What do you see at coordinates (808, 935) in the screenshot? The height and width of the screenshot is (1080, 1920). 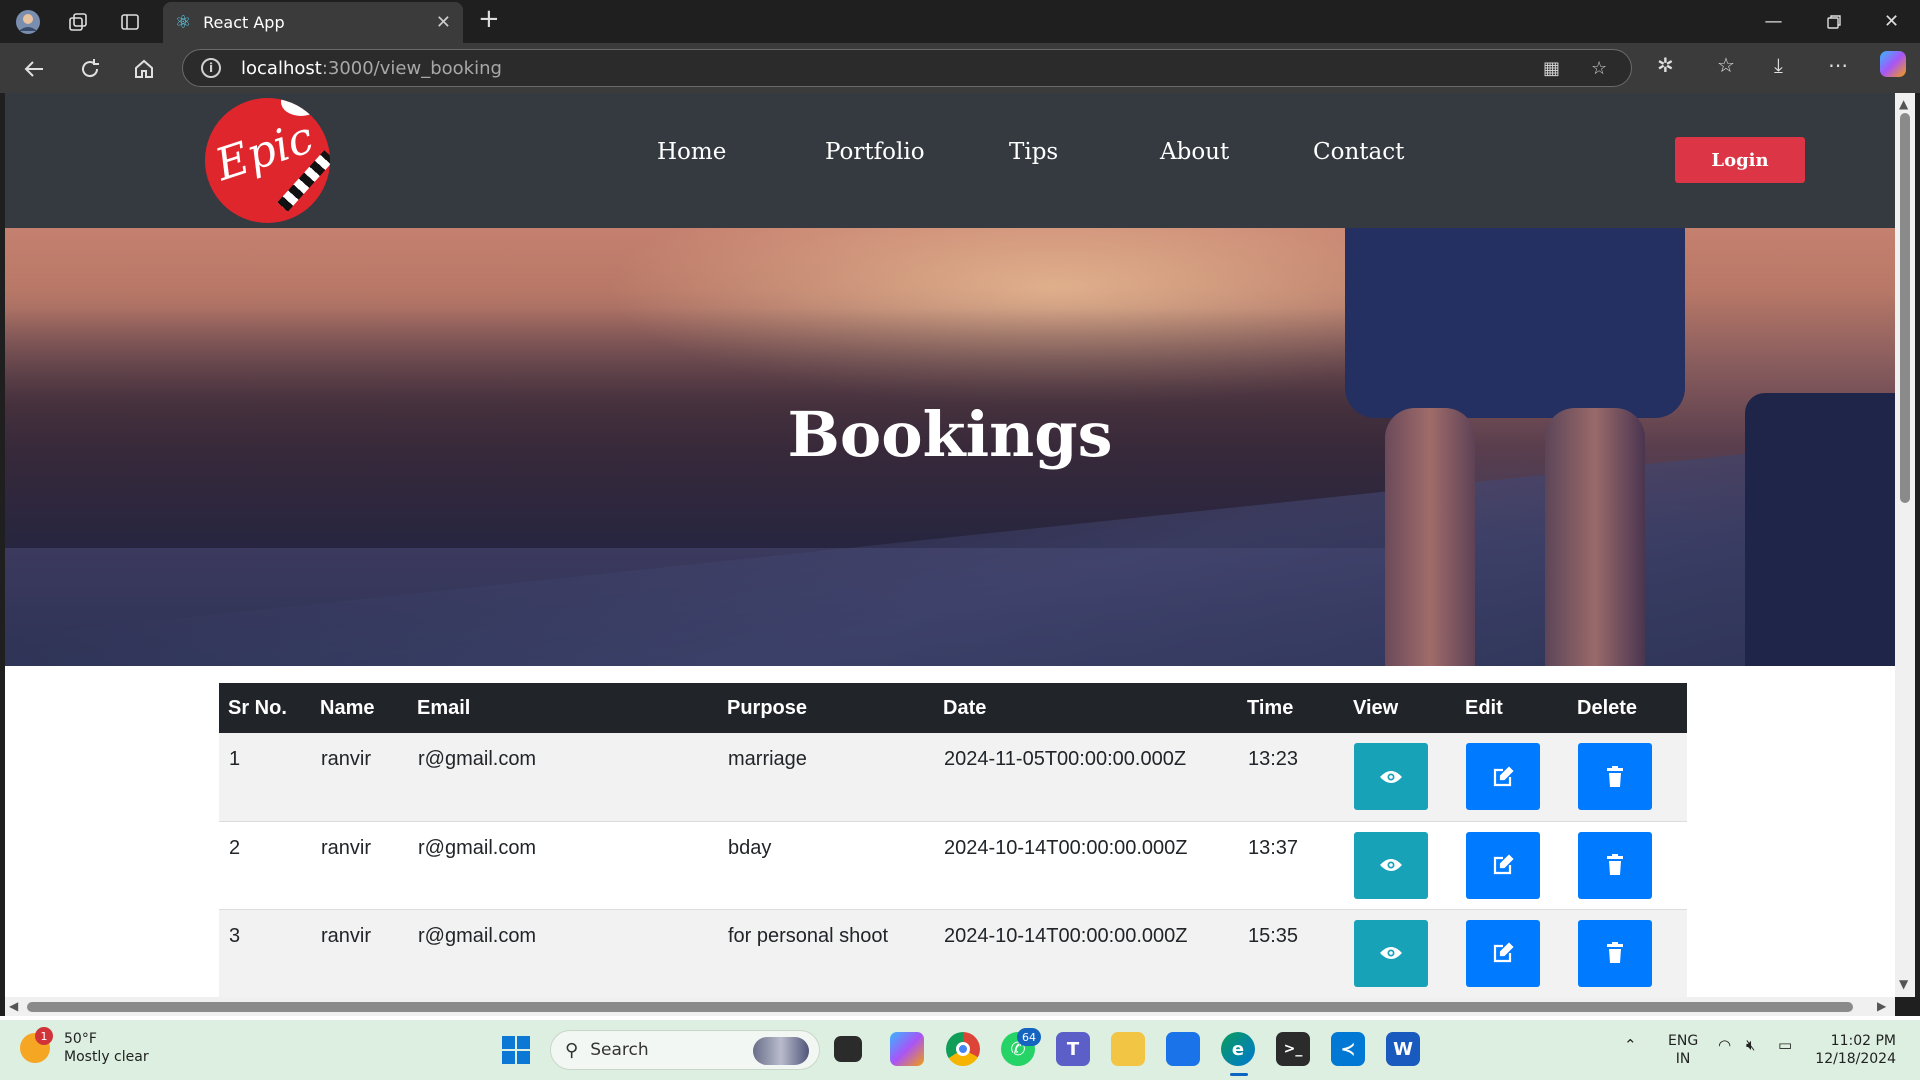 I see `cell-purpose: for personal shoot` at bounding box center [808, 935].